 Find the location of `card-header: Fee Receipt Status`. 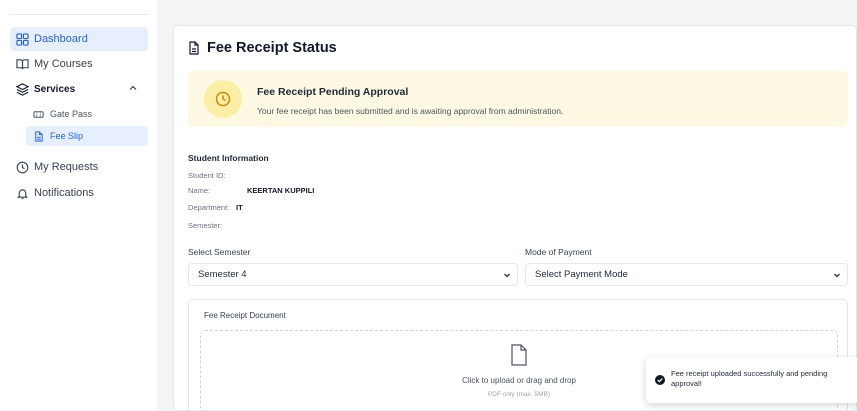

card-header: Fee Receipt Status is located at coordinates (262, 48).